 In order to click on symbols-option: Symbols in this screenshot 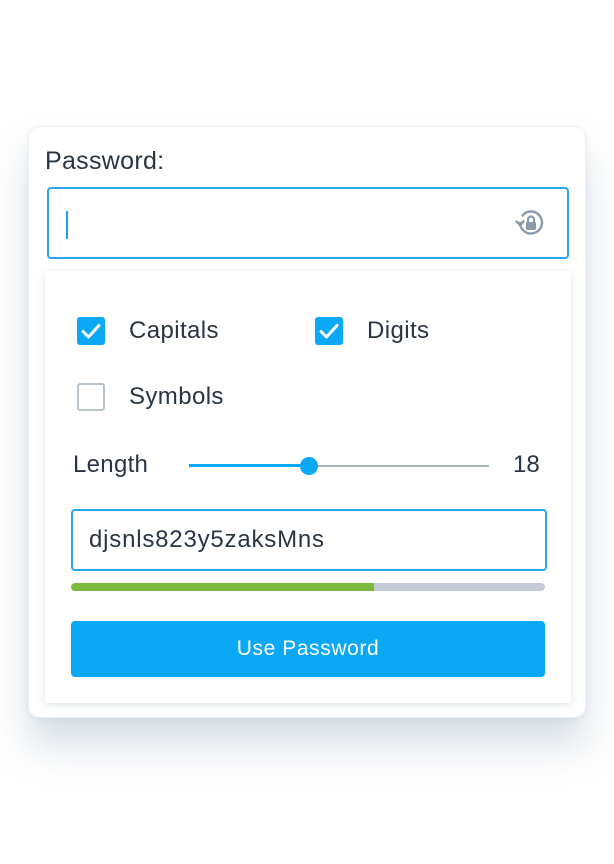, I will do `click(150, 397)`.